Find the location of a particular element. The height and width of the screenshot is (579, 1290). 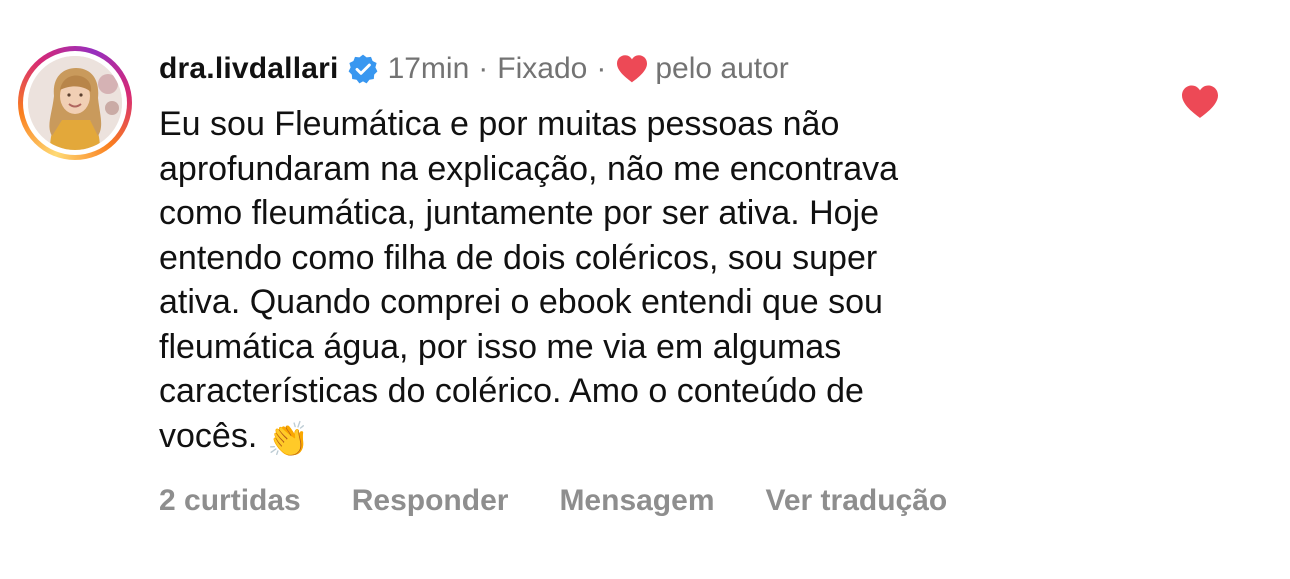

message-button: Mensagem is located at coordinates (636, 501).